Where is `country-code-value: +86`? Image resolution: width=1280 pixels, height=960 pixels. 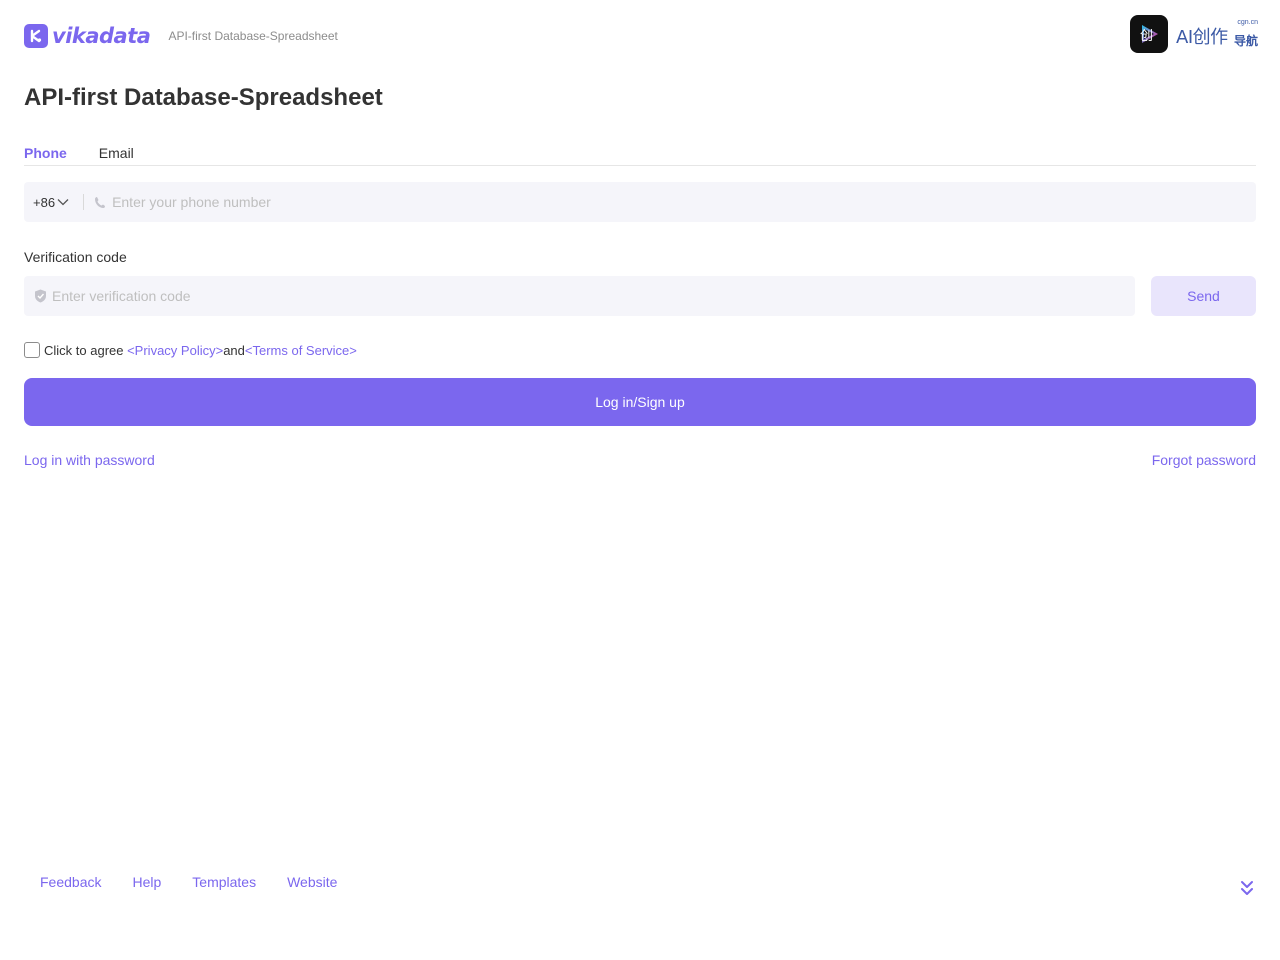
country-code-value: +86 is located at coordinates (44, 202).